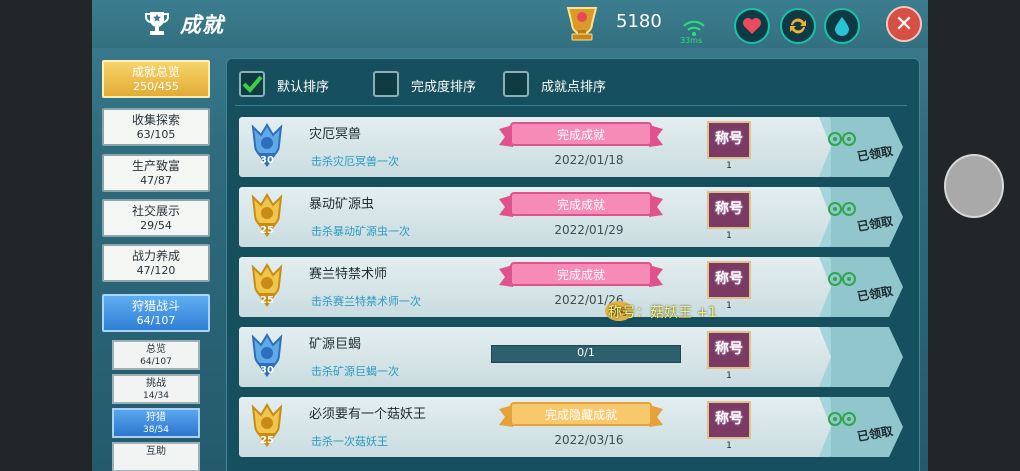  What do you see at coordinates (156, 383) in the screenshot?
I see `subtab-label: 挑战` at bounding box center [156, 383].